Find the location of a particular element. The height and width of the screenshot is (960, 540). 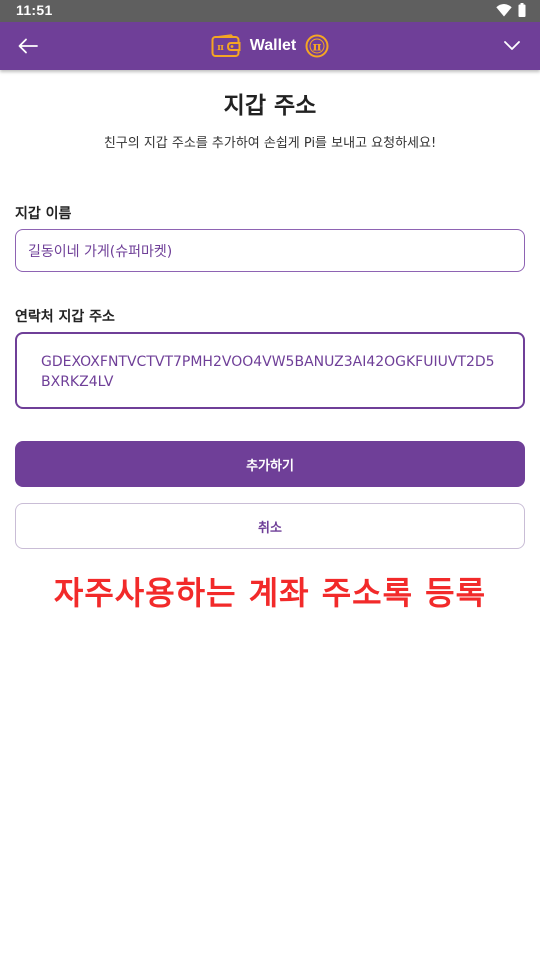

pi-coin-icon: π is located at coordinates (317, 46).